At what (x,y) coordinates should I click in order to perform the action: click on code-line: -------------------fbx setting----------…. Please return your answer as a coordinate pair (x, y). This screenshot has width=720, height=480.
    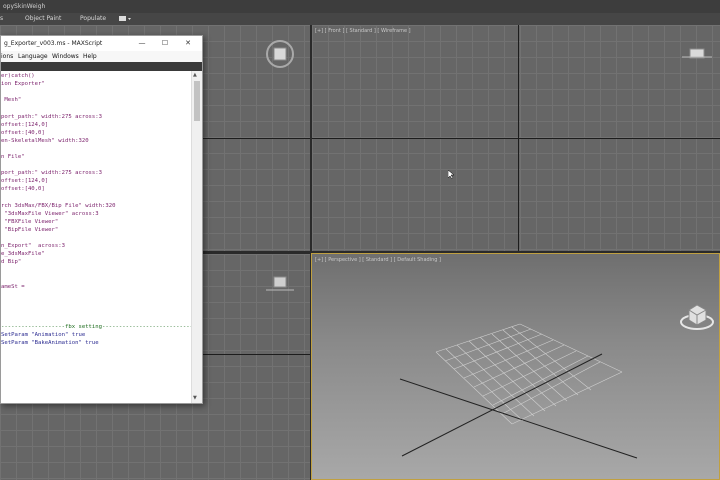
    Looking at the image, I should click on (96, 327).